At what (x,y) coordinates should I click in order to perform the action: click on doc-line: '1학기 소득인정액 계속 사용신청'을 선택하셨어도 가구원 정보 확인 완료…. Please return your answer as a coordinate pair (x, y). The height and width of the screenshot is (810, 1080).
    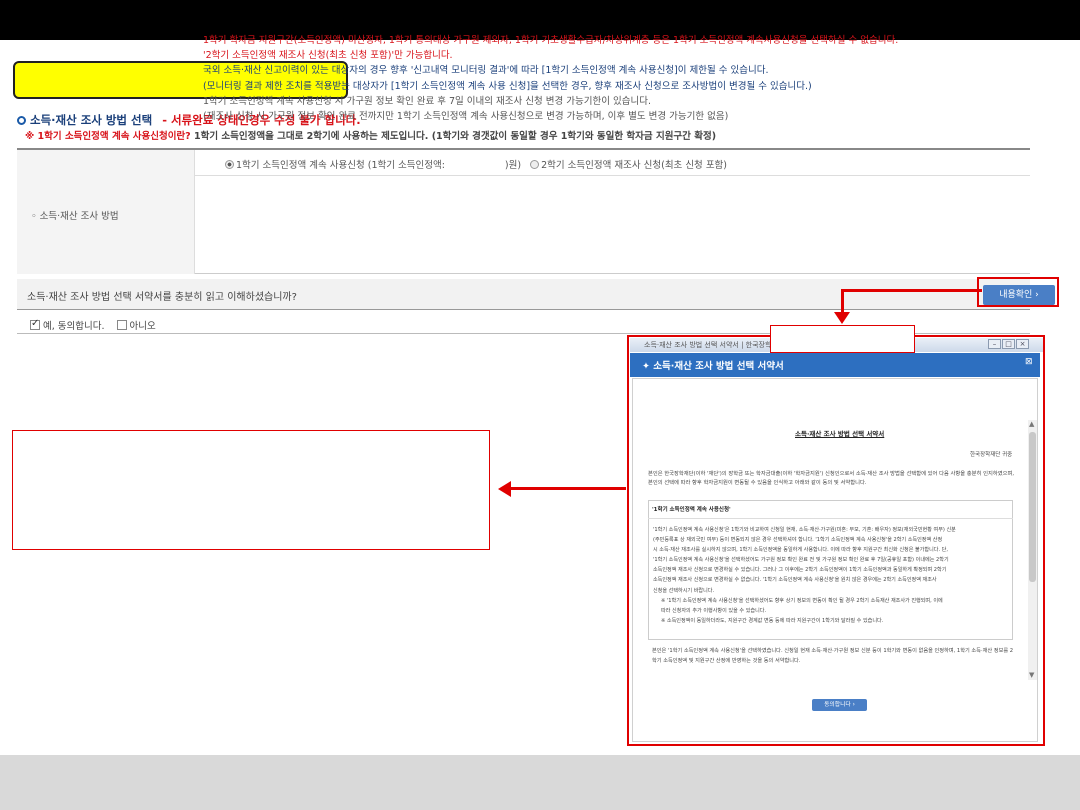
    Looking at the image, I should click on (801, 560).